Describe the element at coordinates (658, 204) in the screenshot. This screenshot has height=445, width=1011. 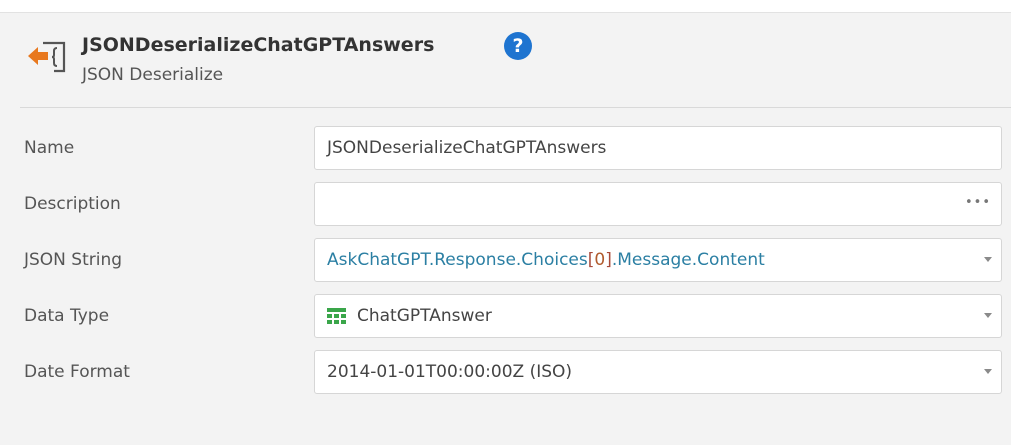
I see `description-field: •••` at that location.